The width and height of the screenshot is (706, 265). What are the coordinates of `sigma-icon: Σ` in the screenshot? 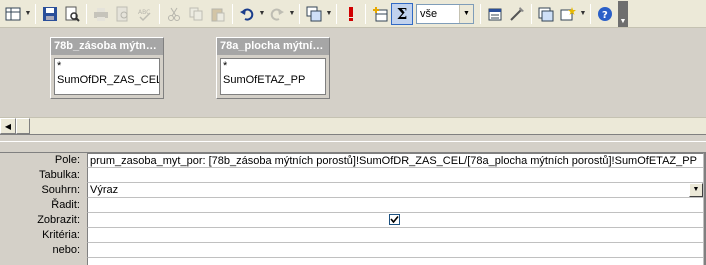 It's located at (402, 13).